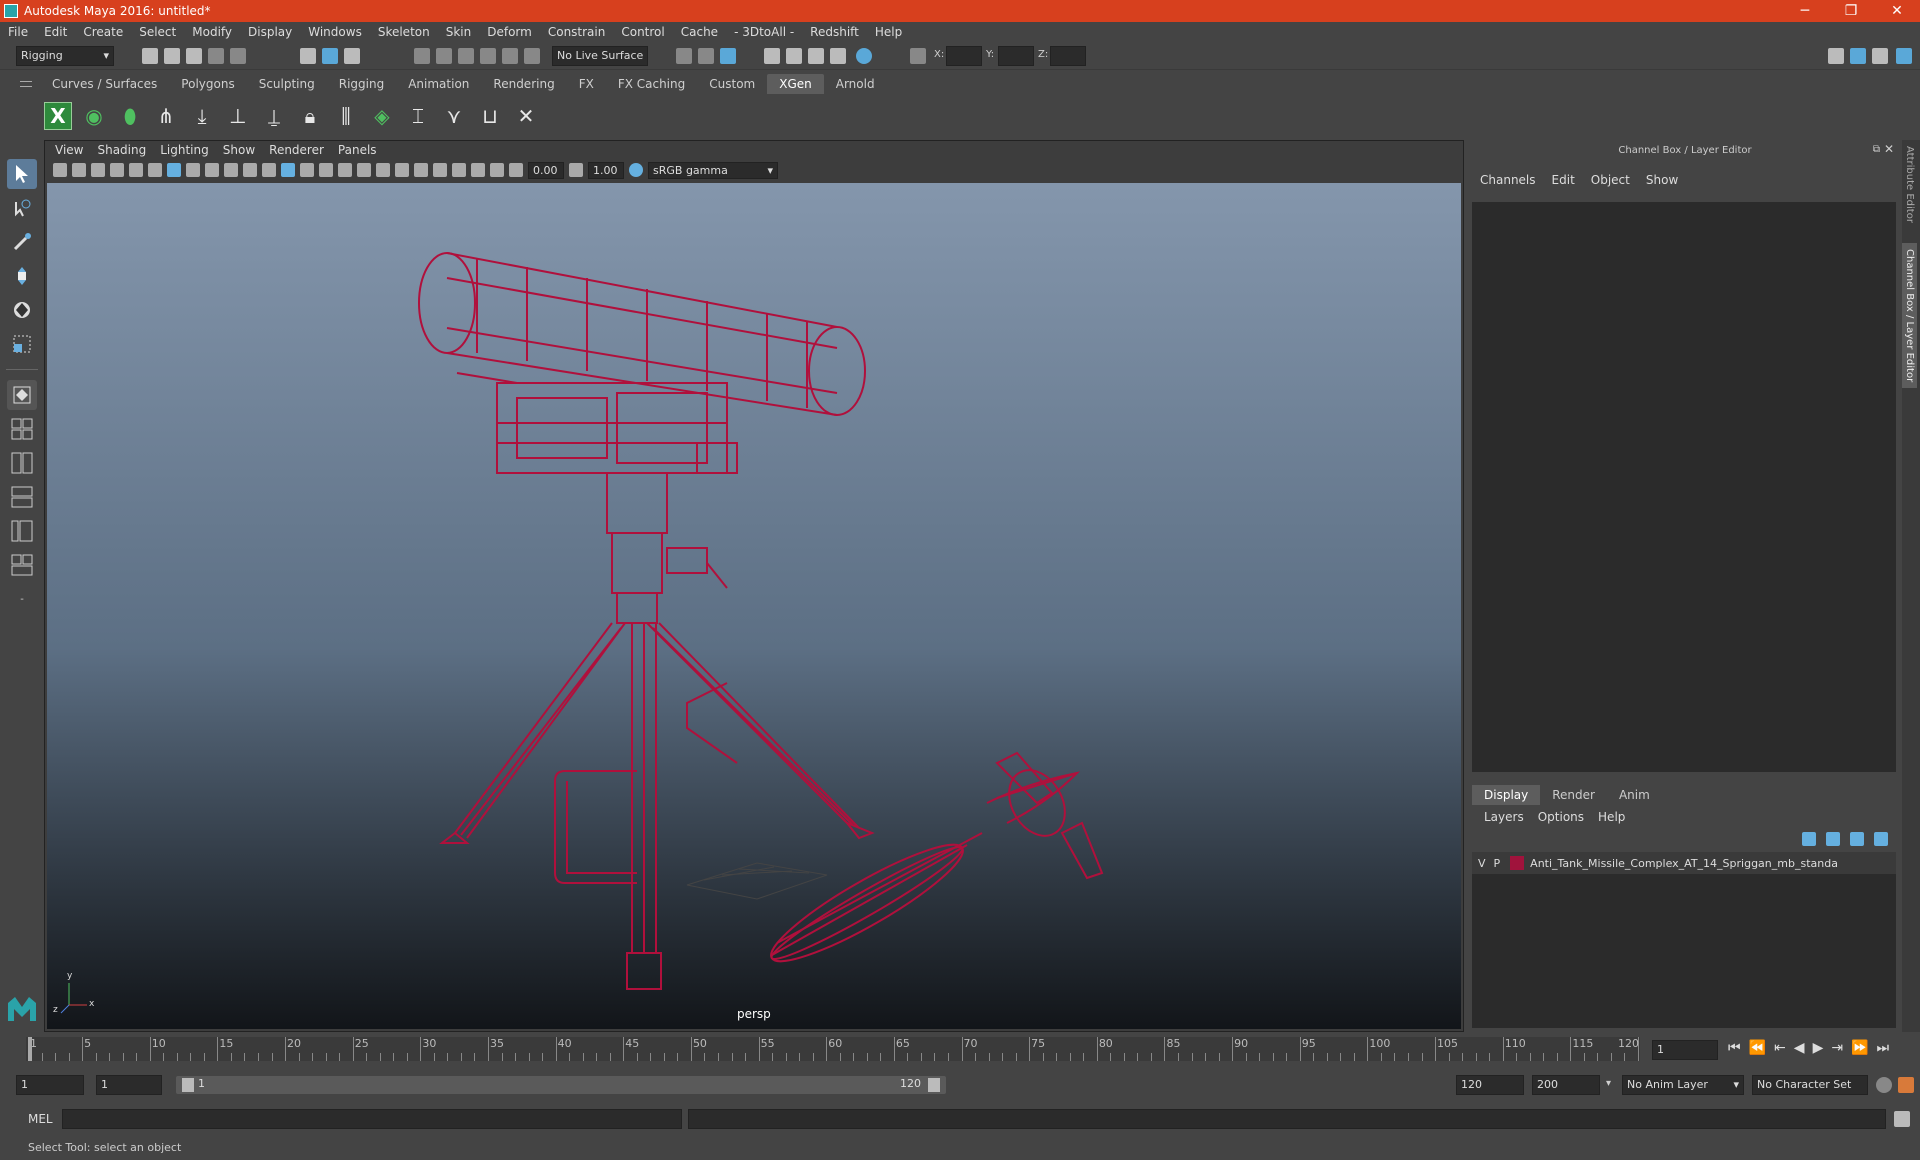  What do you see at coordinates (193, 170) in the screenshot?
I see `film-gate-icon` at bounding box center [193, 170].